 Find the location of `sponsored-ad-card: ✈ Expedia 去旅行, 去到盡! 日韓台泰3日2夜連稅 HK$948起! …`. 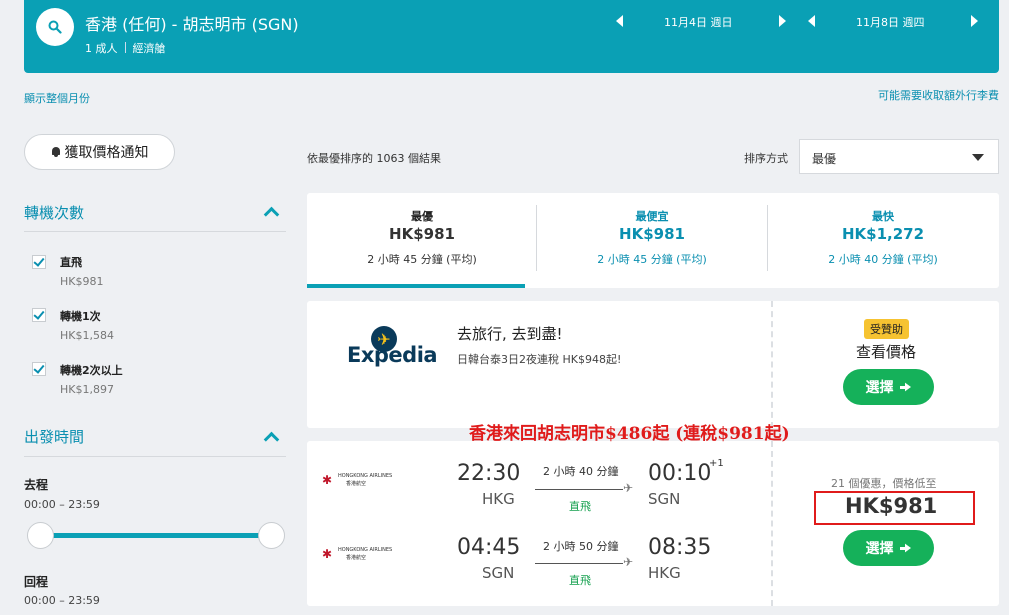

sponsored-ad-card: ✈ Expedia 去旅行, 去到盡! 日韓台泰3日2夜連稅 HK$948起! … is located at coordinates (653, 364).